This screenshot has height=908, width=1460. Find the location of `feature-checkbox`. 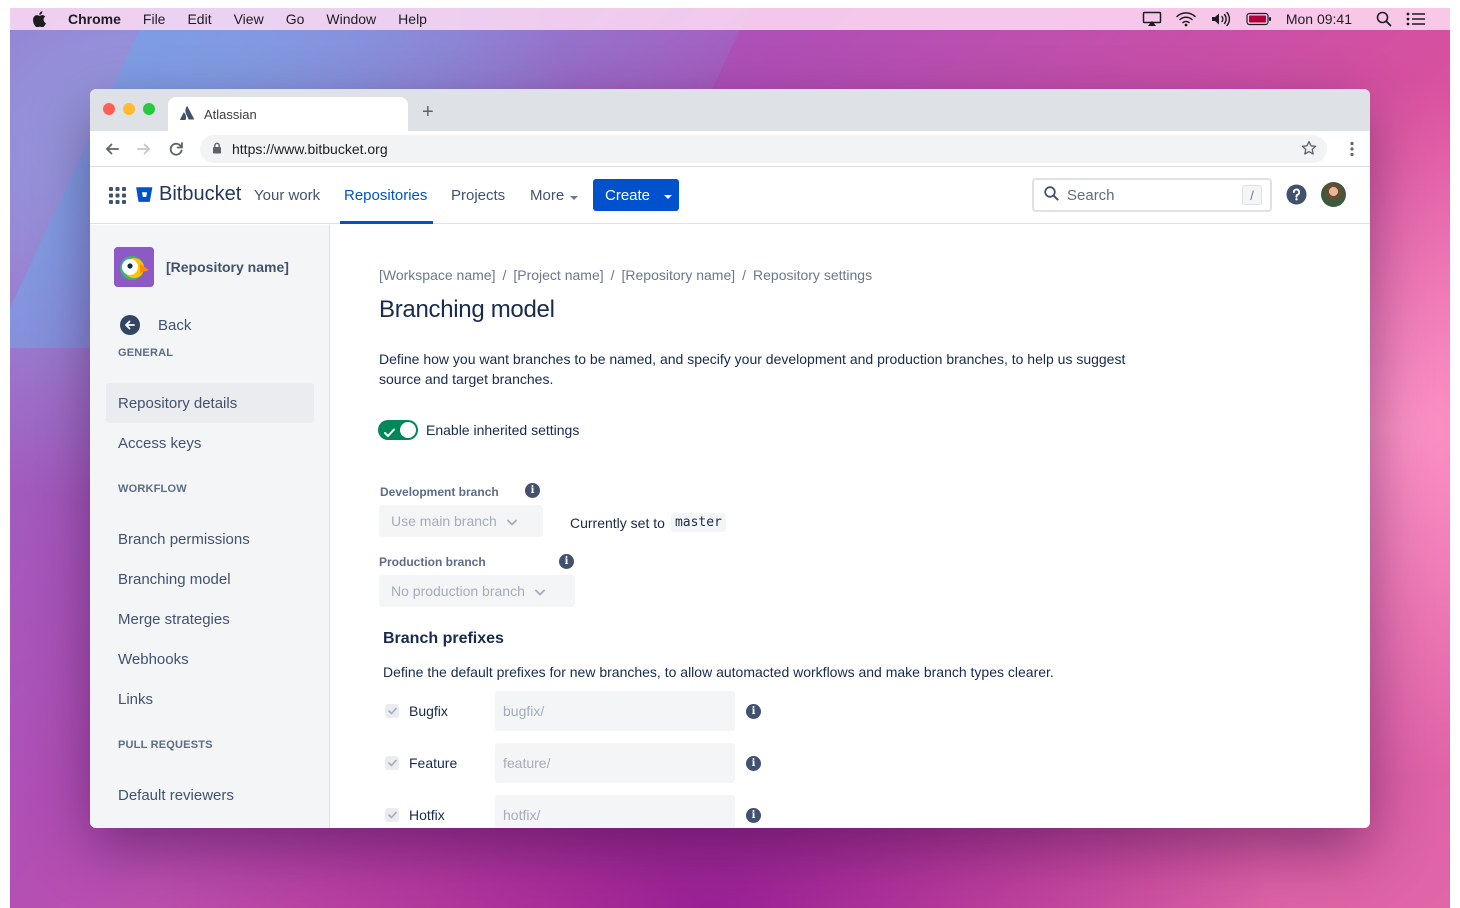

feature-checkbox is located at coordinates (392, 763).